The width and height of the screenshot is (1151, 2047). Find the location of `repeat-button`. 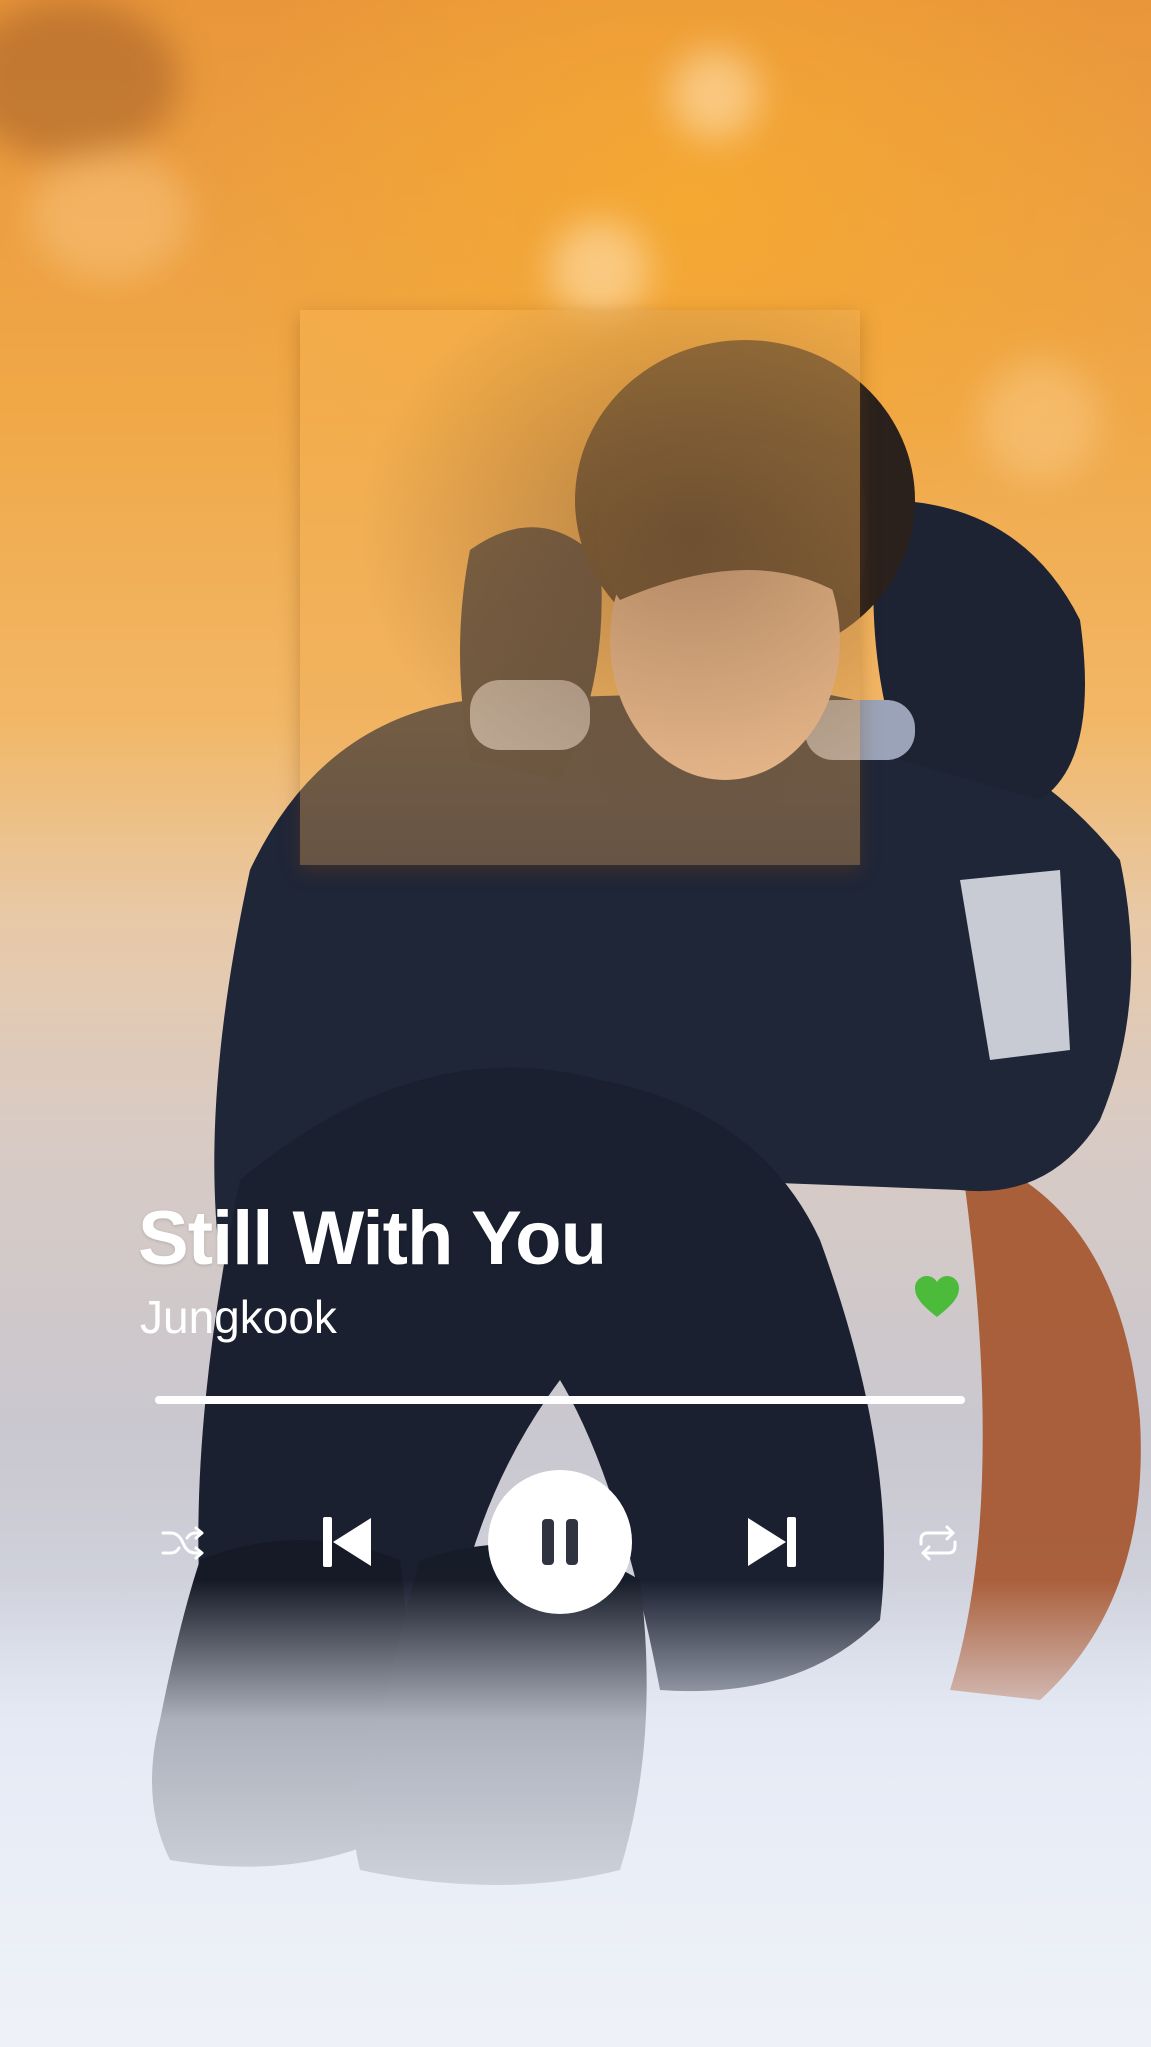

repeat-button is located at coordinates (938, 1543).